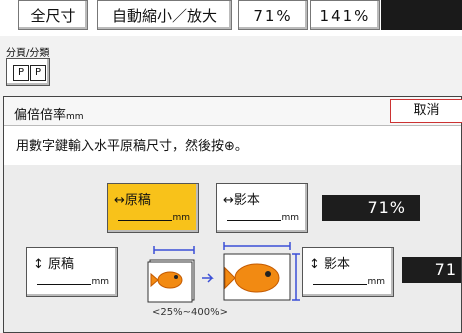 The height and width of the screenshot is (333, 462). I want to click on range-text: <25%~400%>, so click(190, 312).